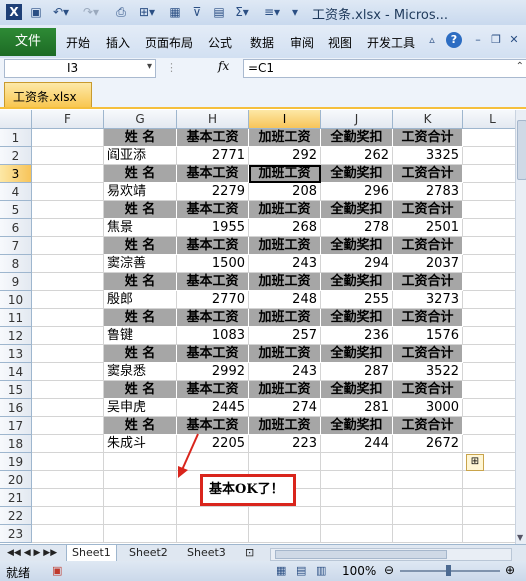 This screenshot has width=526, height=581. Describe the element at coordinates (285, 336) in the screenshot. I see `salary-value-cell: 257` at that location.